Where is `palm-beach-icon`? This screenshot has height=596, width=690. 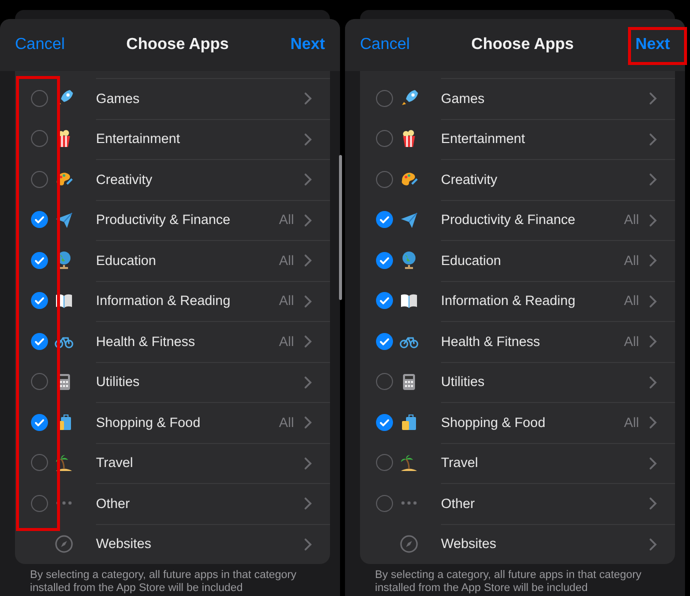
palm-beach-icon is located at coordinates (64, 462).